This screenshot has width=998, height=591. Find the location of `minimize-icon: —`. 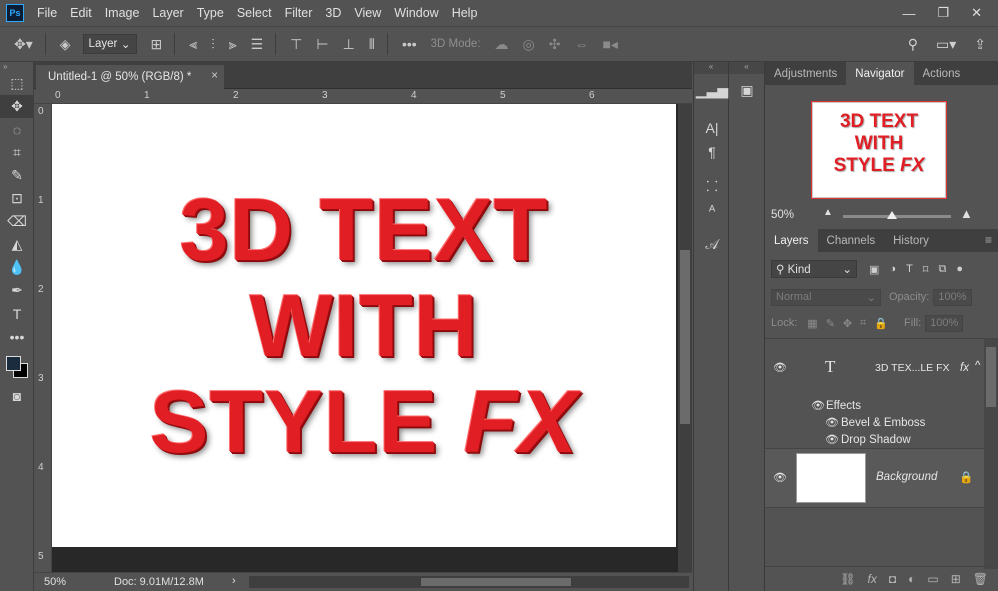

minimize-icon: — is located at coordinates (908, 13).